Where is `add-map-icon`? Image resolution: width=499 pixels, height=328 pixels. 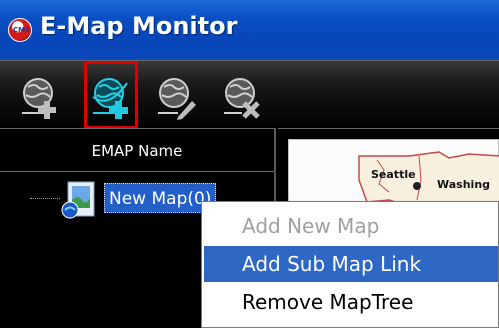
add-map-icon is located at coordinates (39, 98).